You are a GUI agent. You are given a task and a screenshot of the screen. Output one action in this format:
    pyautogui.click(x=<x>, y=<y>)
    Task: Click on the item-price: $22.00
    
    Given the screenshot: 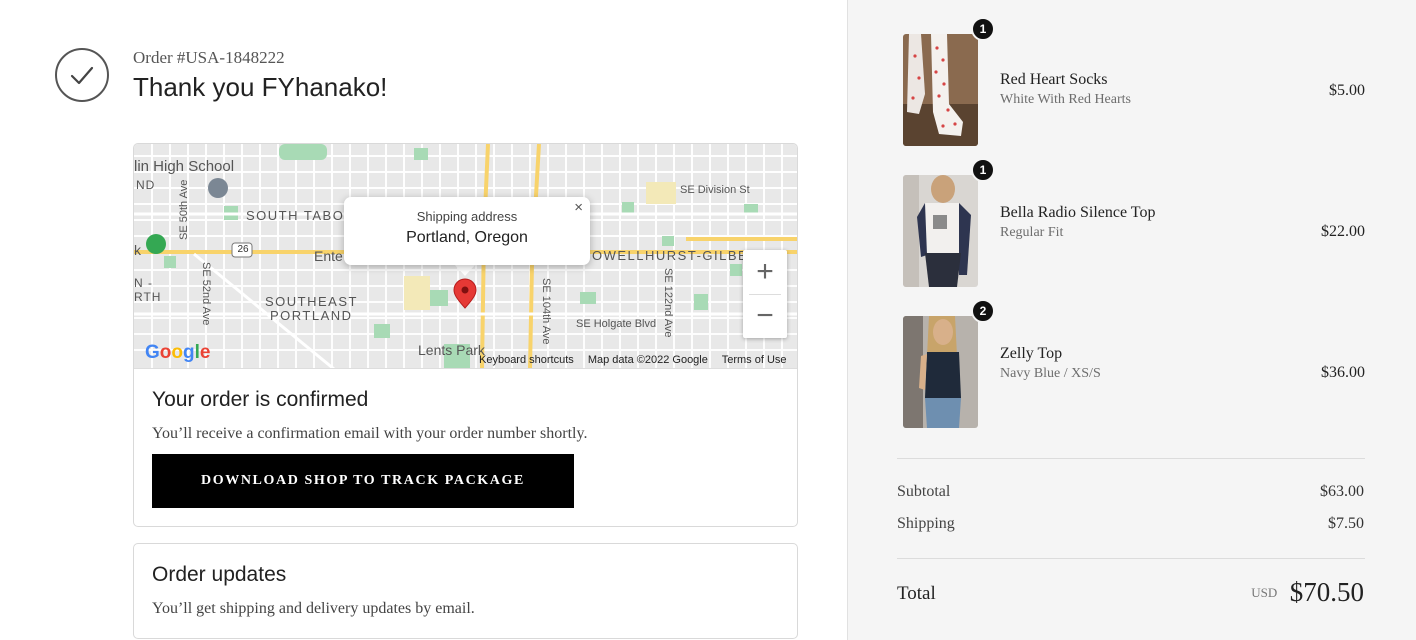 What is the action you would take?
    pyautogui.click(x=1343, y=231)
    